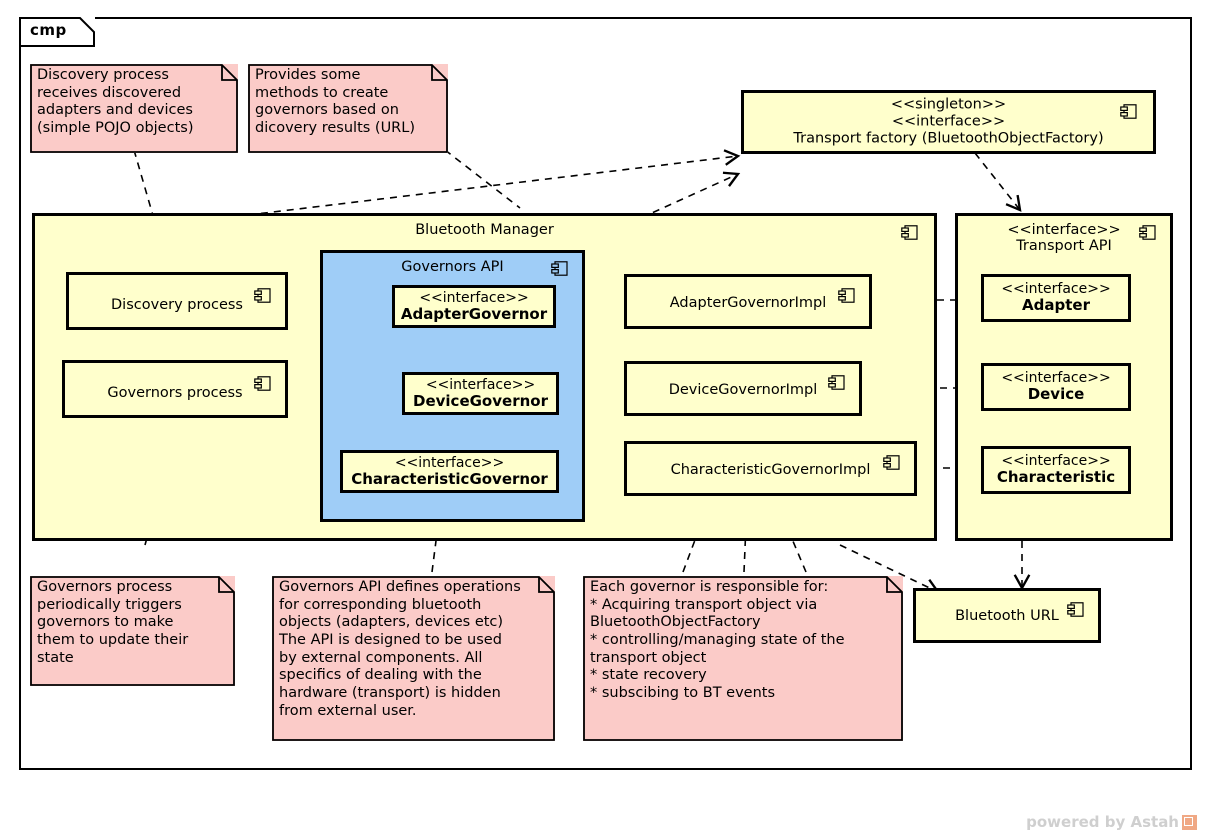  I want to click on governors-process-component: Governors process, so click(175, 389).